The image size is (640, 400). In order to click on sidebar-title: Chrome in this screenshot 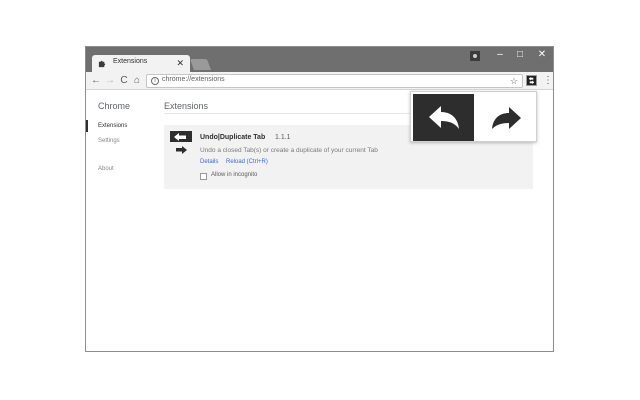, I will do `click(114, 106)`.